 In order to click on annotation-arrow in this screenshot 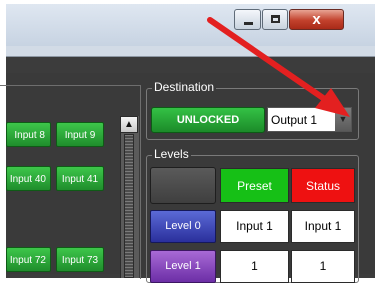, I will do `click(278, 67)`.